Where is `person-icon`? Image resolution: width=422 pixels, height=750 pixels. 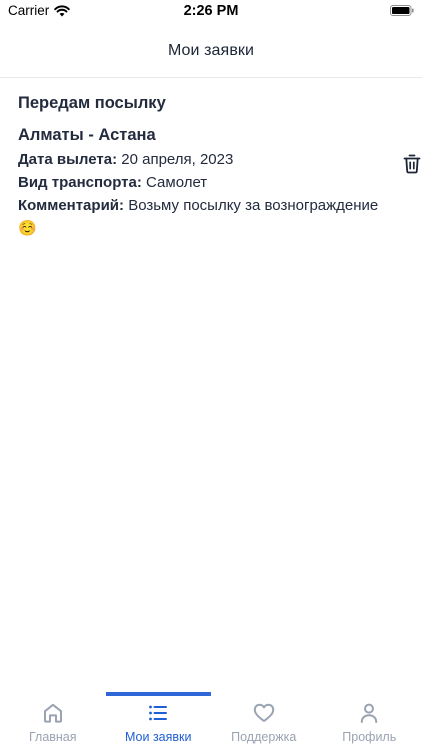
person-icon is located at coordinates (369, 713).